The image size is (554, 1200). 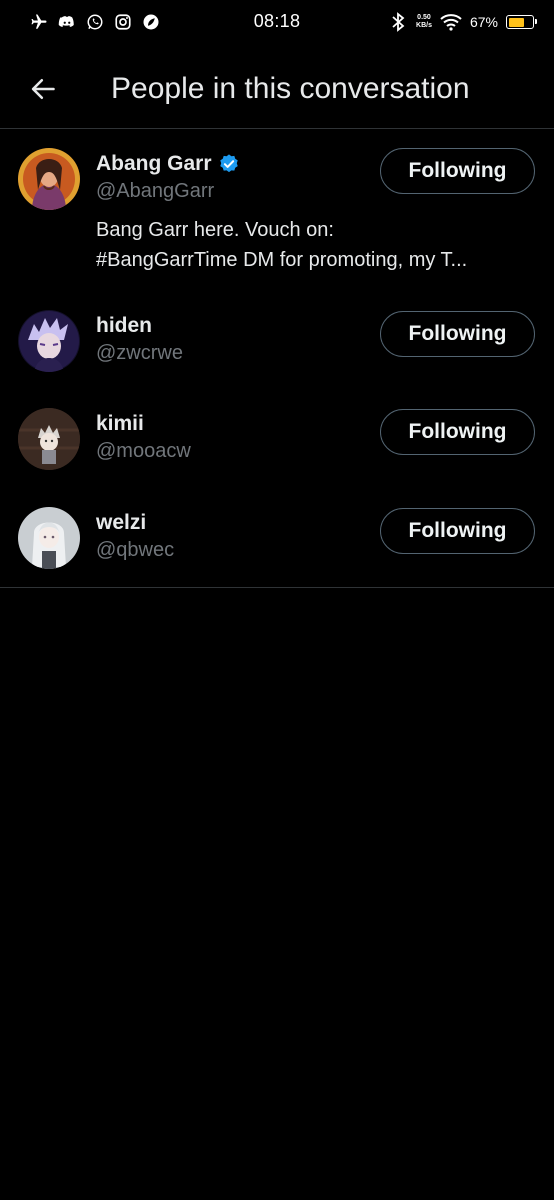 What do you see at coordinates (277, 587) in the screenshot?
I see `list-bottom-divider` at bounding box center [277, 587].